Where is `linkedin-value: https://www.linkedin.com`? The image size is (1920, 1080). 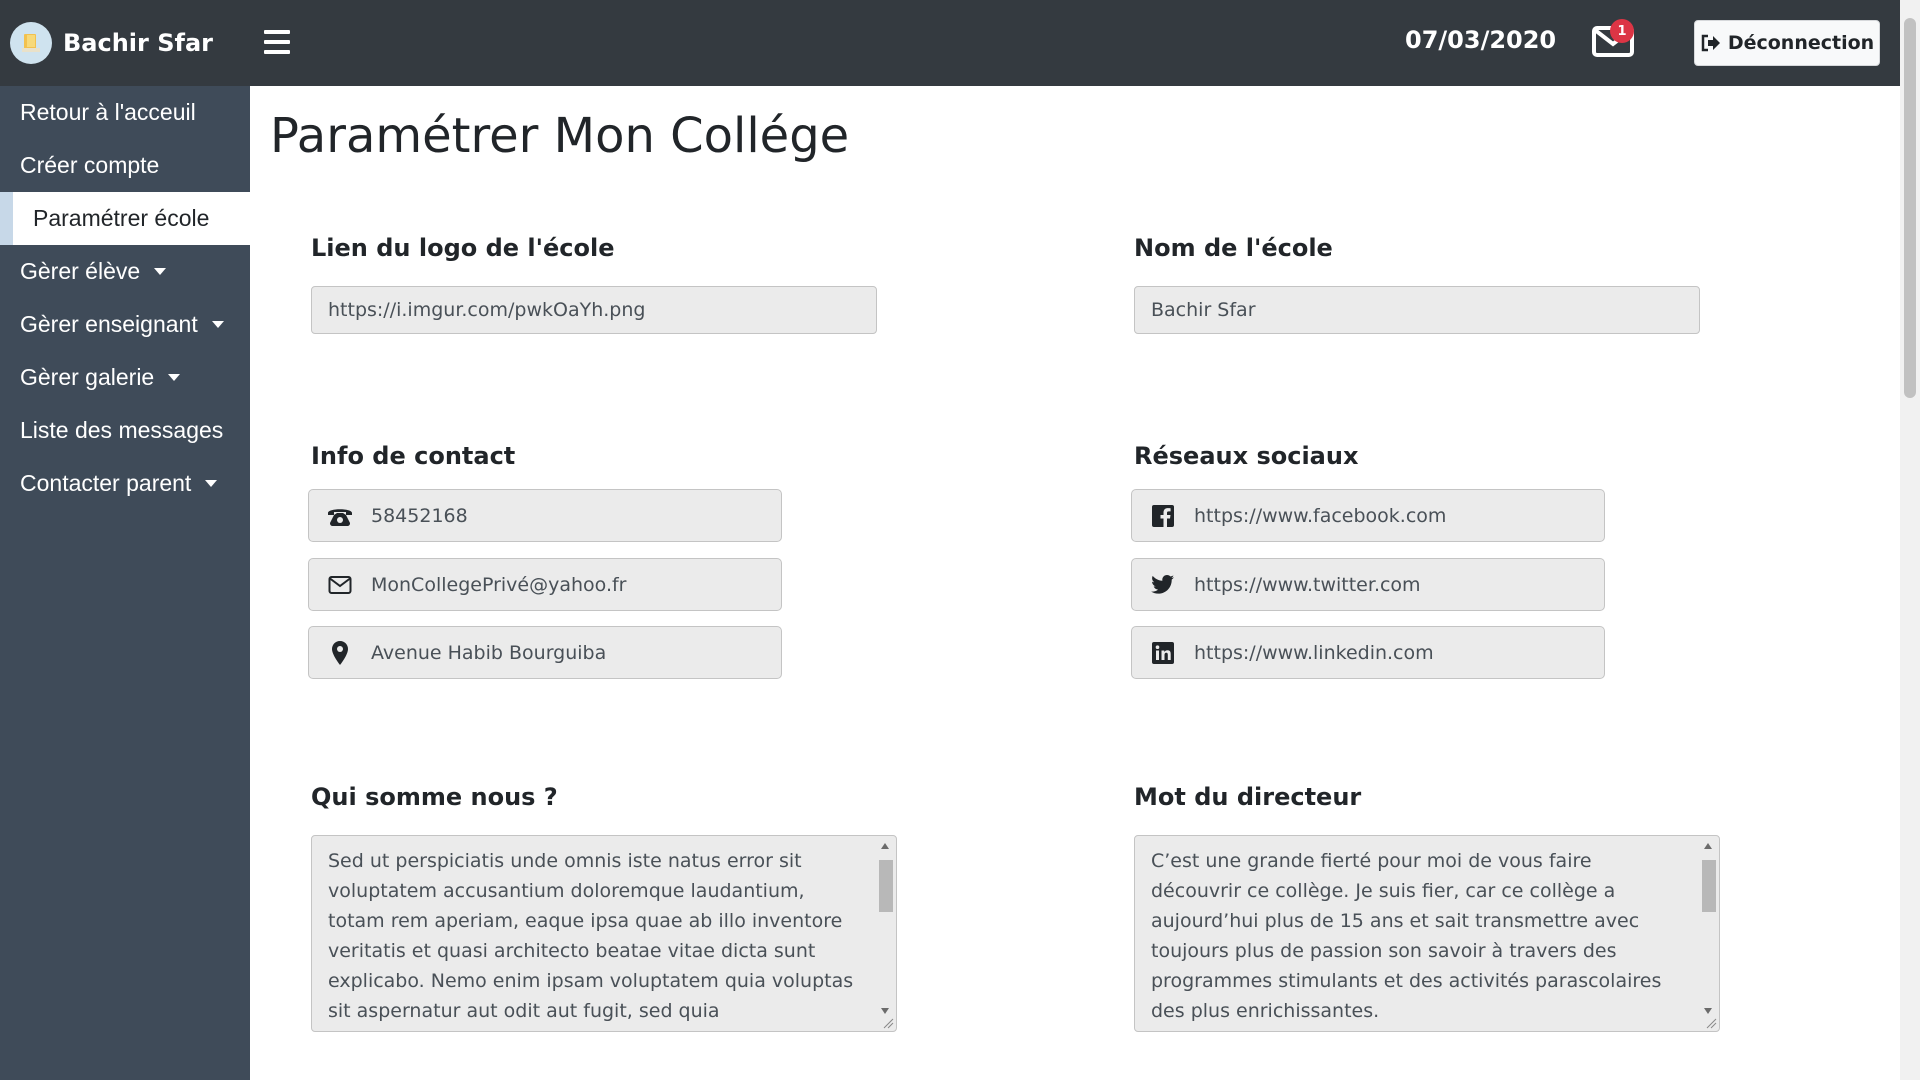
linkedin-value: https://www.linkedin.com is located at coordinates (1314, 652).